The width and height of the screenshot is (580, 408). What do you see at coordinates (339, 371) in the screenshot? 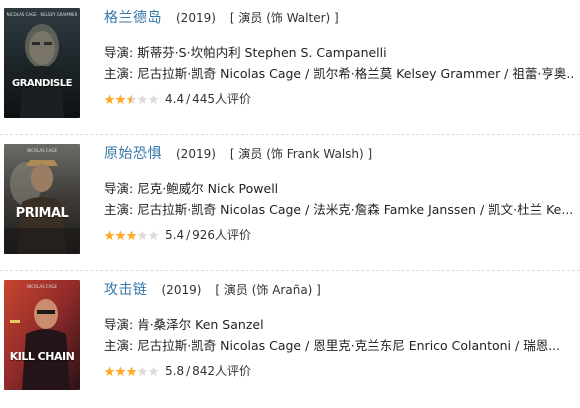
I see `rating-line: 5.8/842人评价` at bounding box center [339, 371].